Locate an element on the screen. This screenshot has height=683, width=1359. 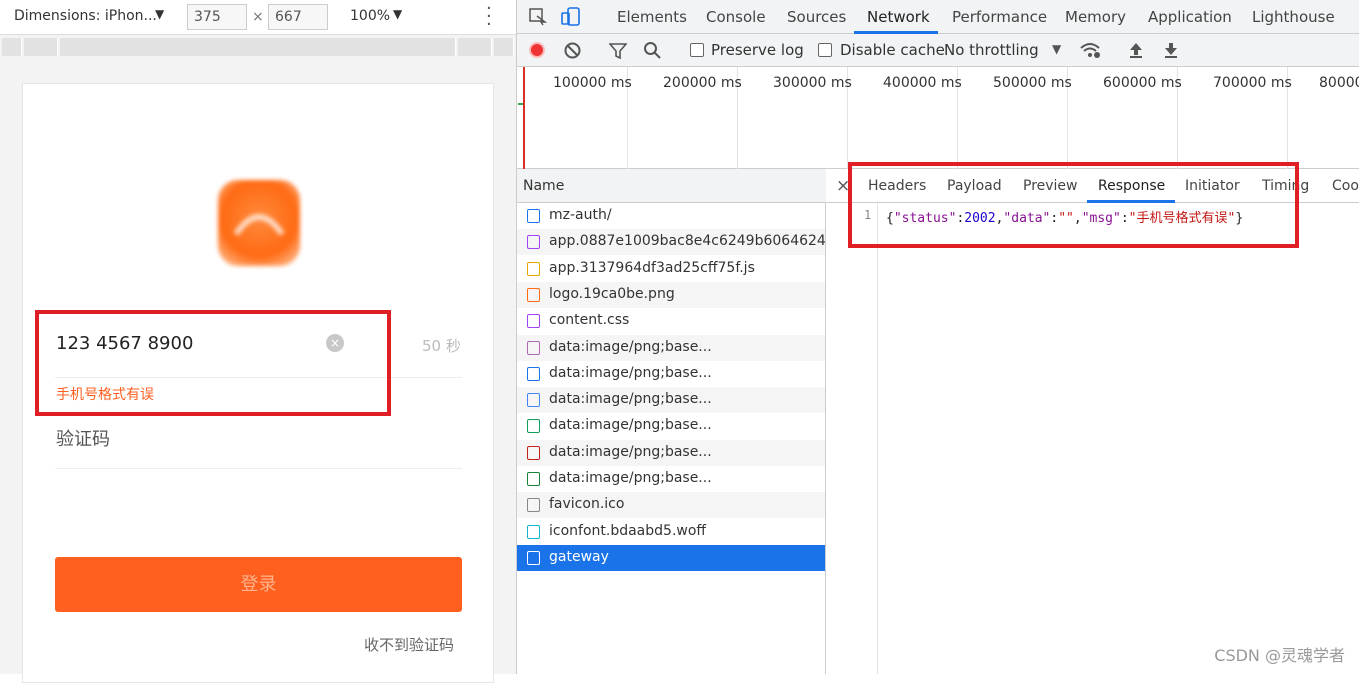
watermark: CSDN @灵魂学者 is located at coordinates (1279, 654).